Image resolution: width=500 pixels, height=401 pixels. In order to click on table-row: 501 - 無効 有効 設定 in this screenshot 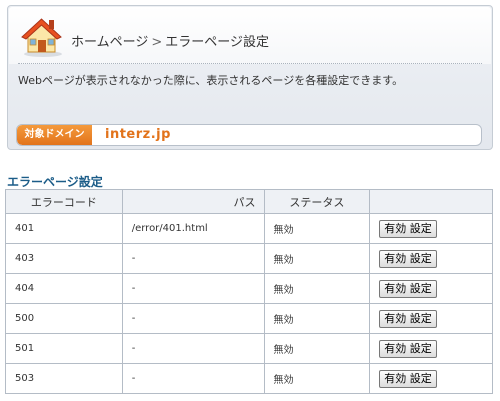, I will do `click(249, 348)`.